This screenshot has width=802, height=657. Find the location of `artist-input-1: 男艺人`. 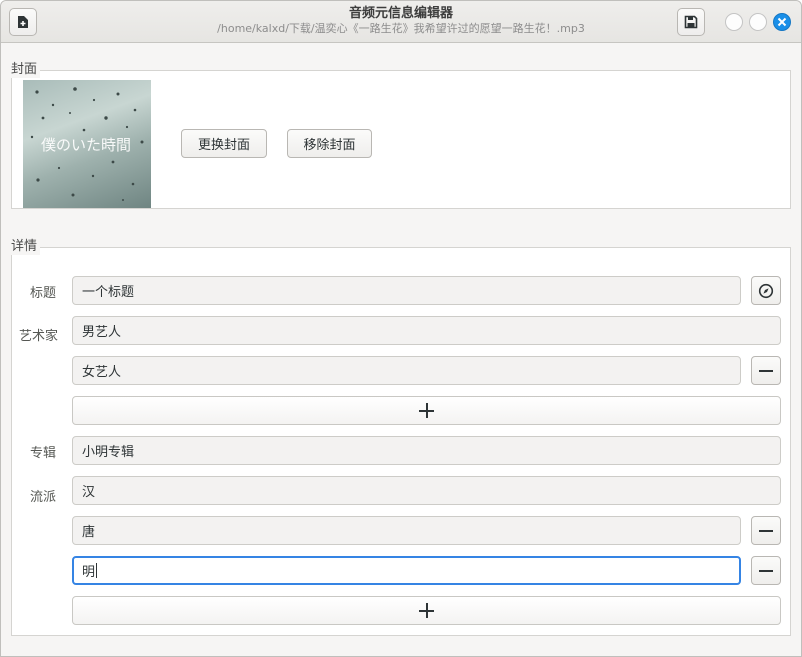

artist-input-1: 男艺人 is located at coordinates (426, 330).